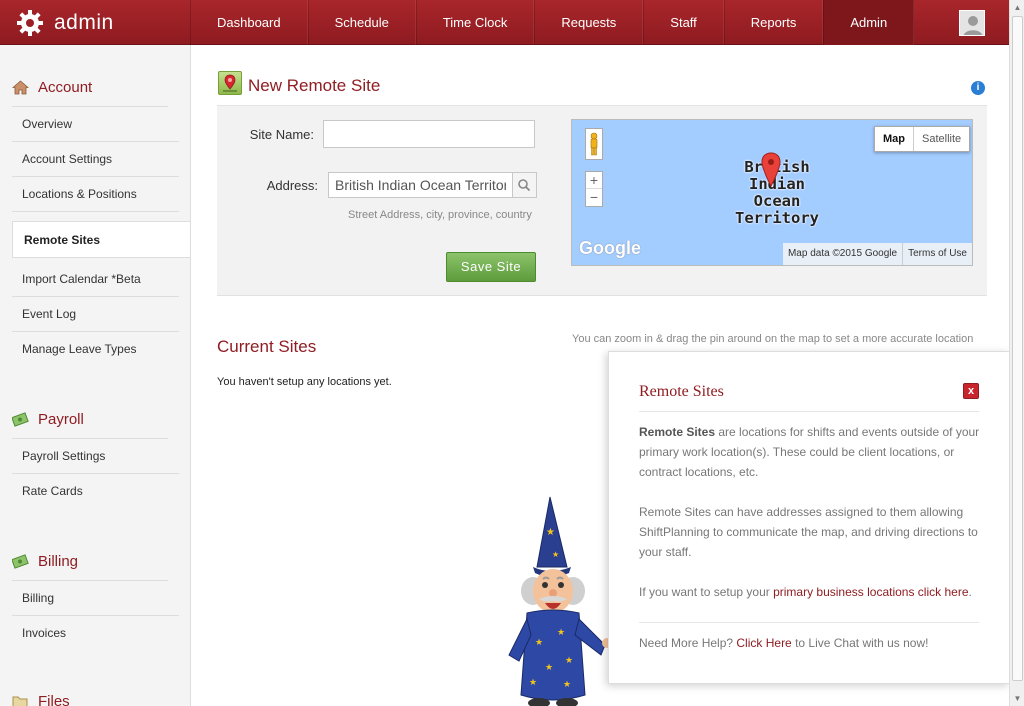 This screenshot has width=1024, height=706. Describe the element at coordinates (869, 22) in the screenshot. I see `nav-admin: Admin` at that location.